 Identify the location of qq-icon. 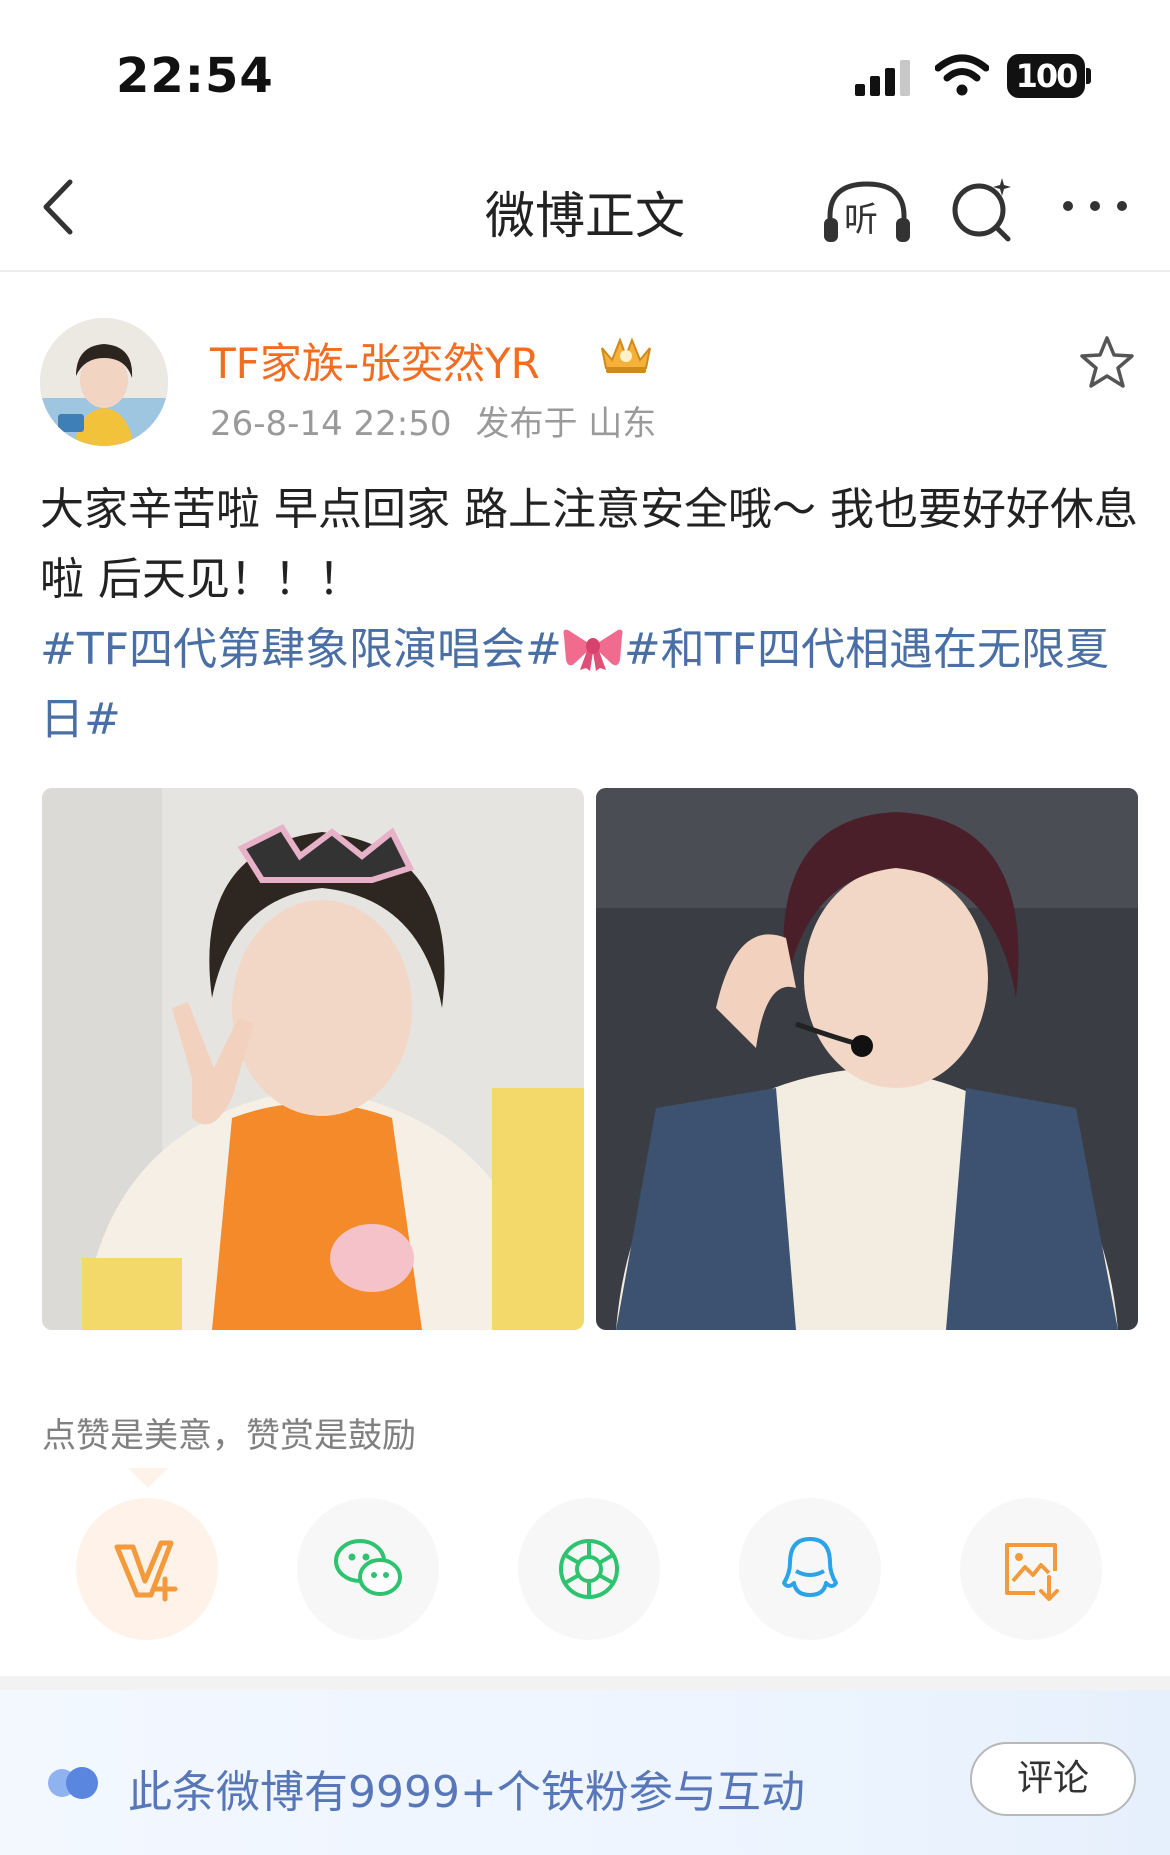
(810, 1567).